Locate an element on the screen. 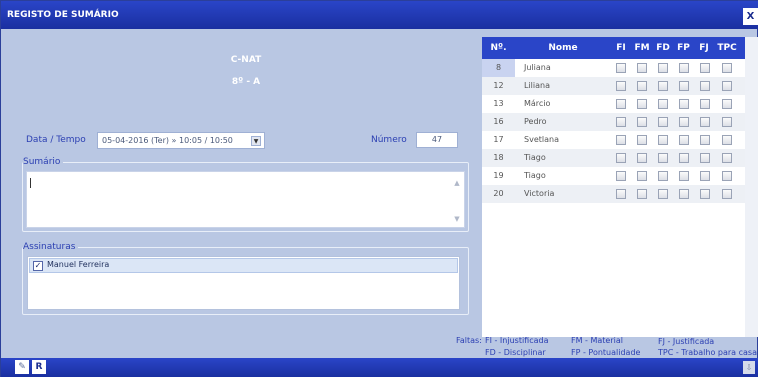  summary-textarea: ▲ ▼ is located at coordinates (245, 199).